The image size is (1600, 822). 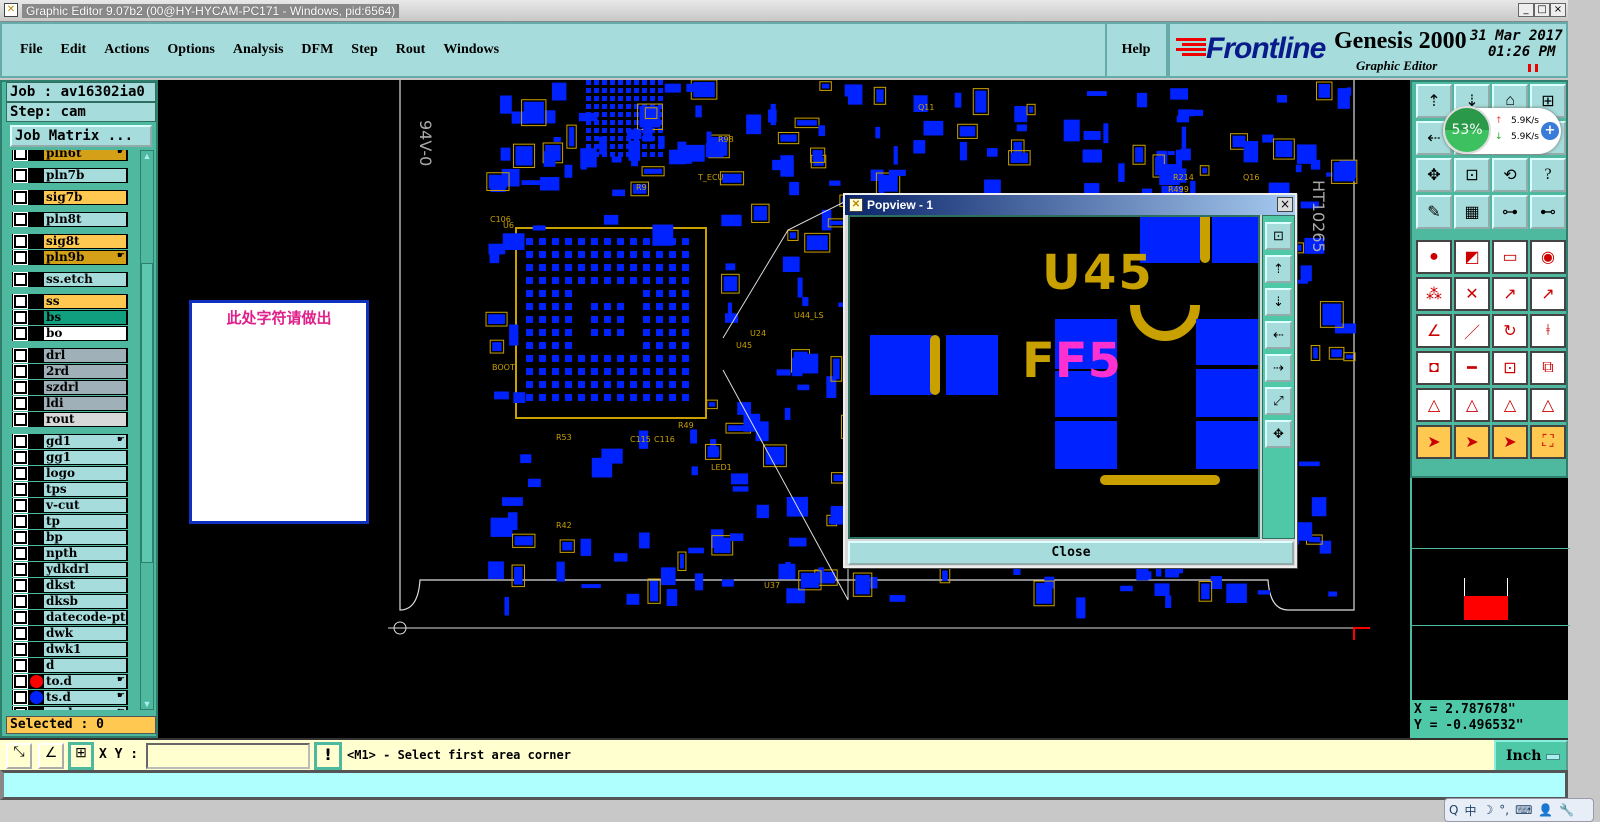 I want to click on layer-name: bo, so click(x=85, y=333).